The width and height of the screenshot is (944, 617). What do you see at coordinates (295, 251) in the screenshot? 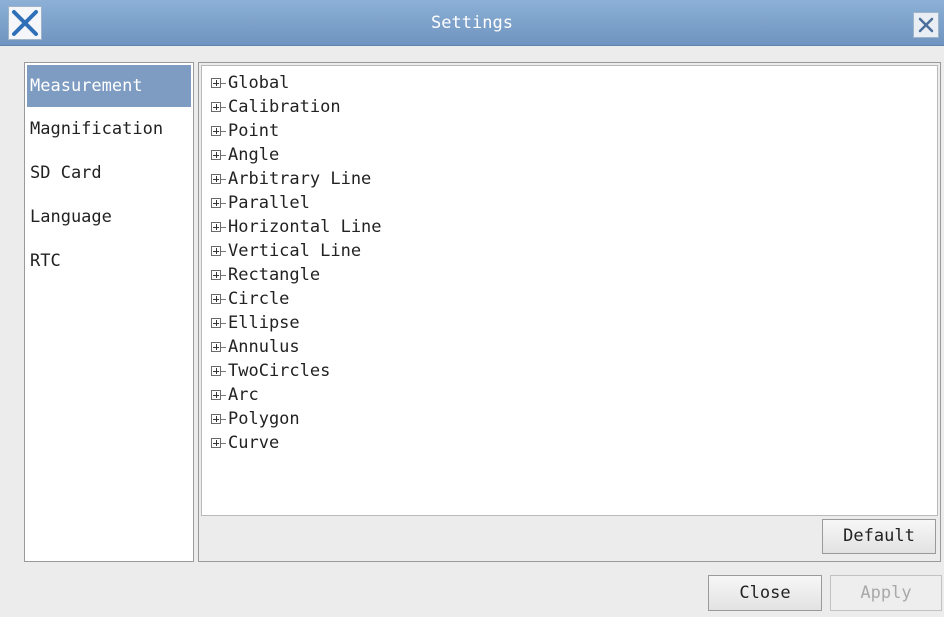
I see `tree-item-label: Vertical Line` at bounding box center [295, 251].